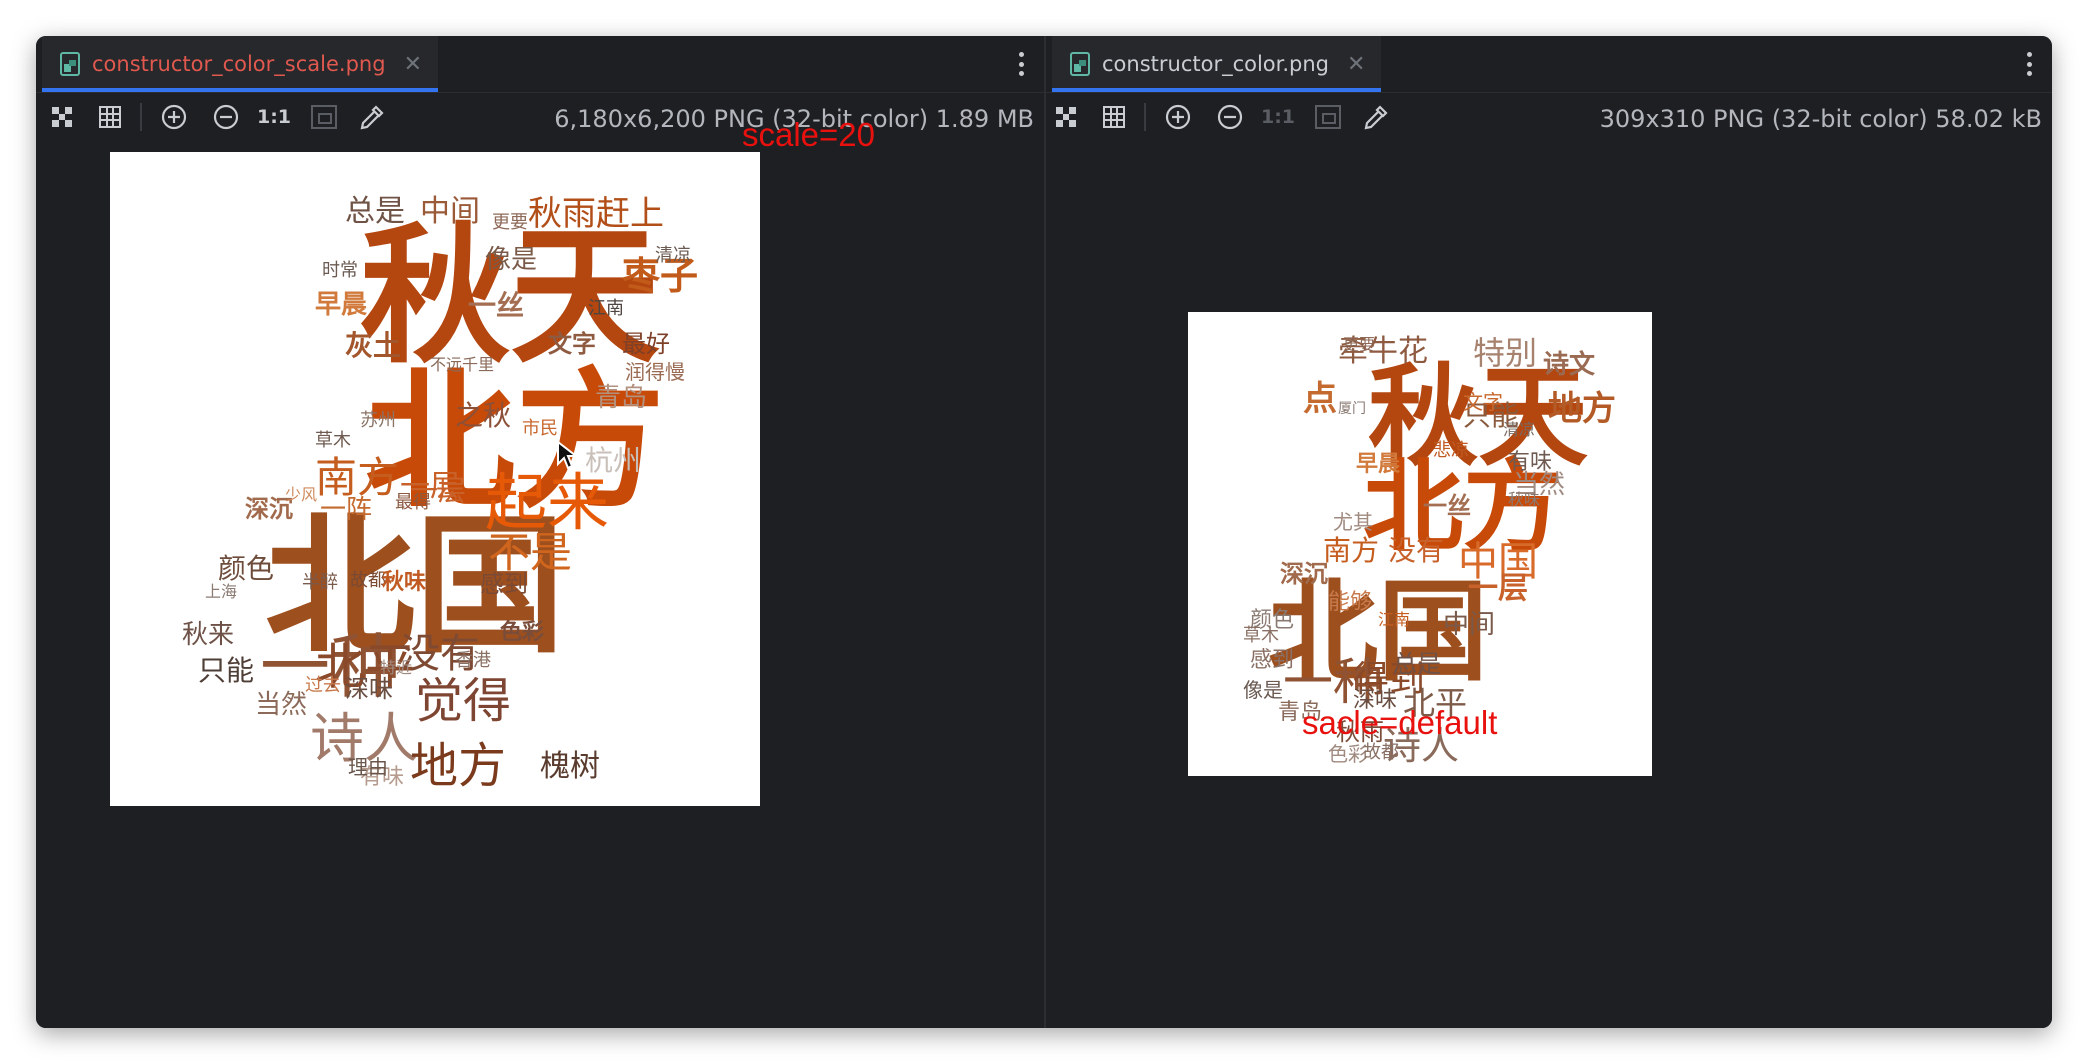 The height and width of the screenshot is (1064, 2088). Describe the element at coordinates (613, 460) in the screenshot. I see `wordcloud-word: 杭州` at that location.